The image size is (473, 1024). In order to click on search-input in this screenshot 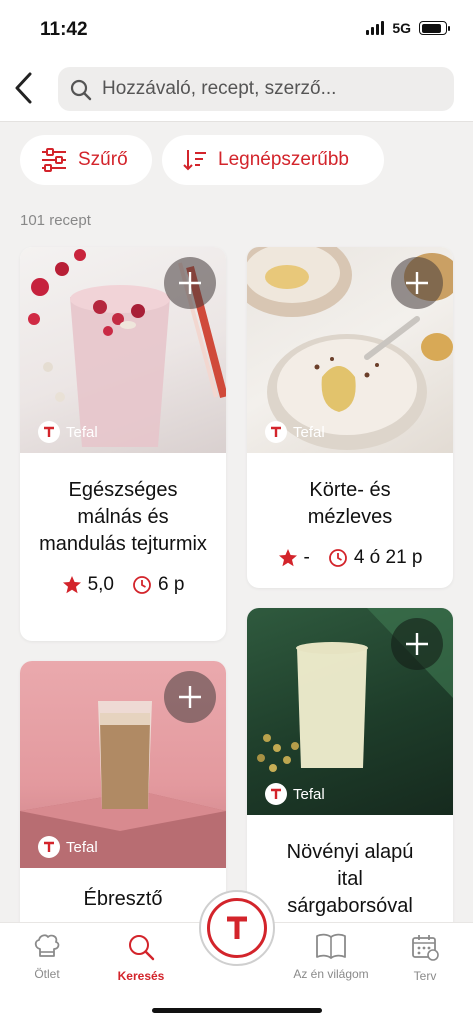, I will do `click(272, 89)`.